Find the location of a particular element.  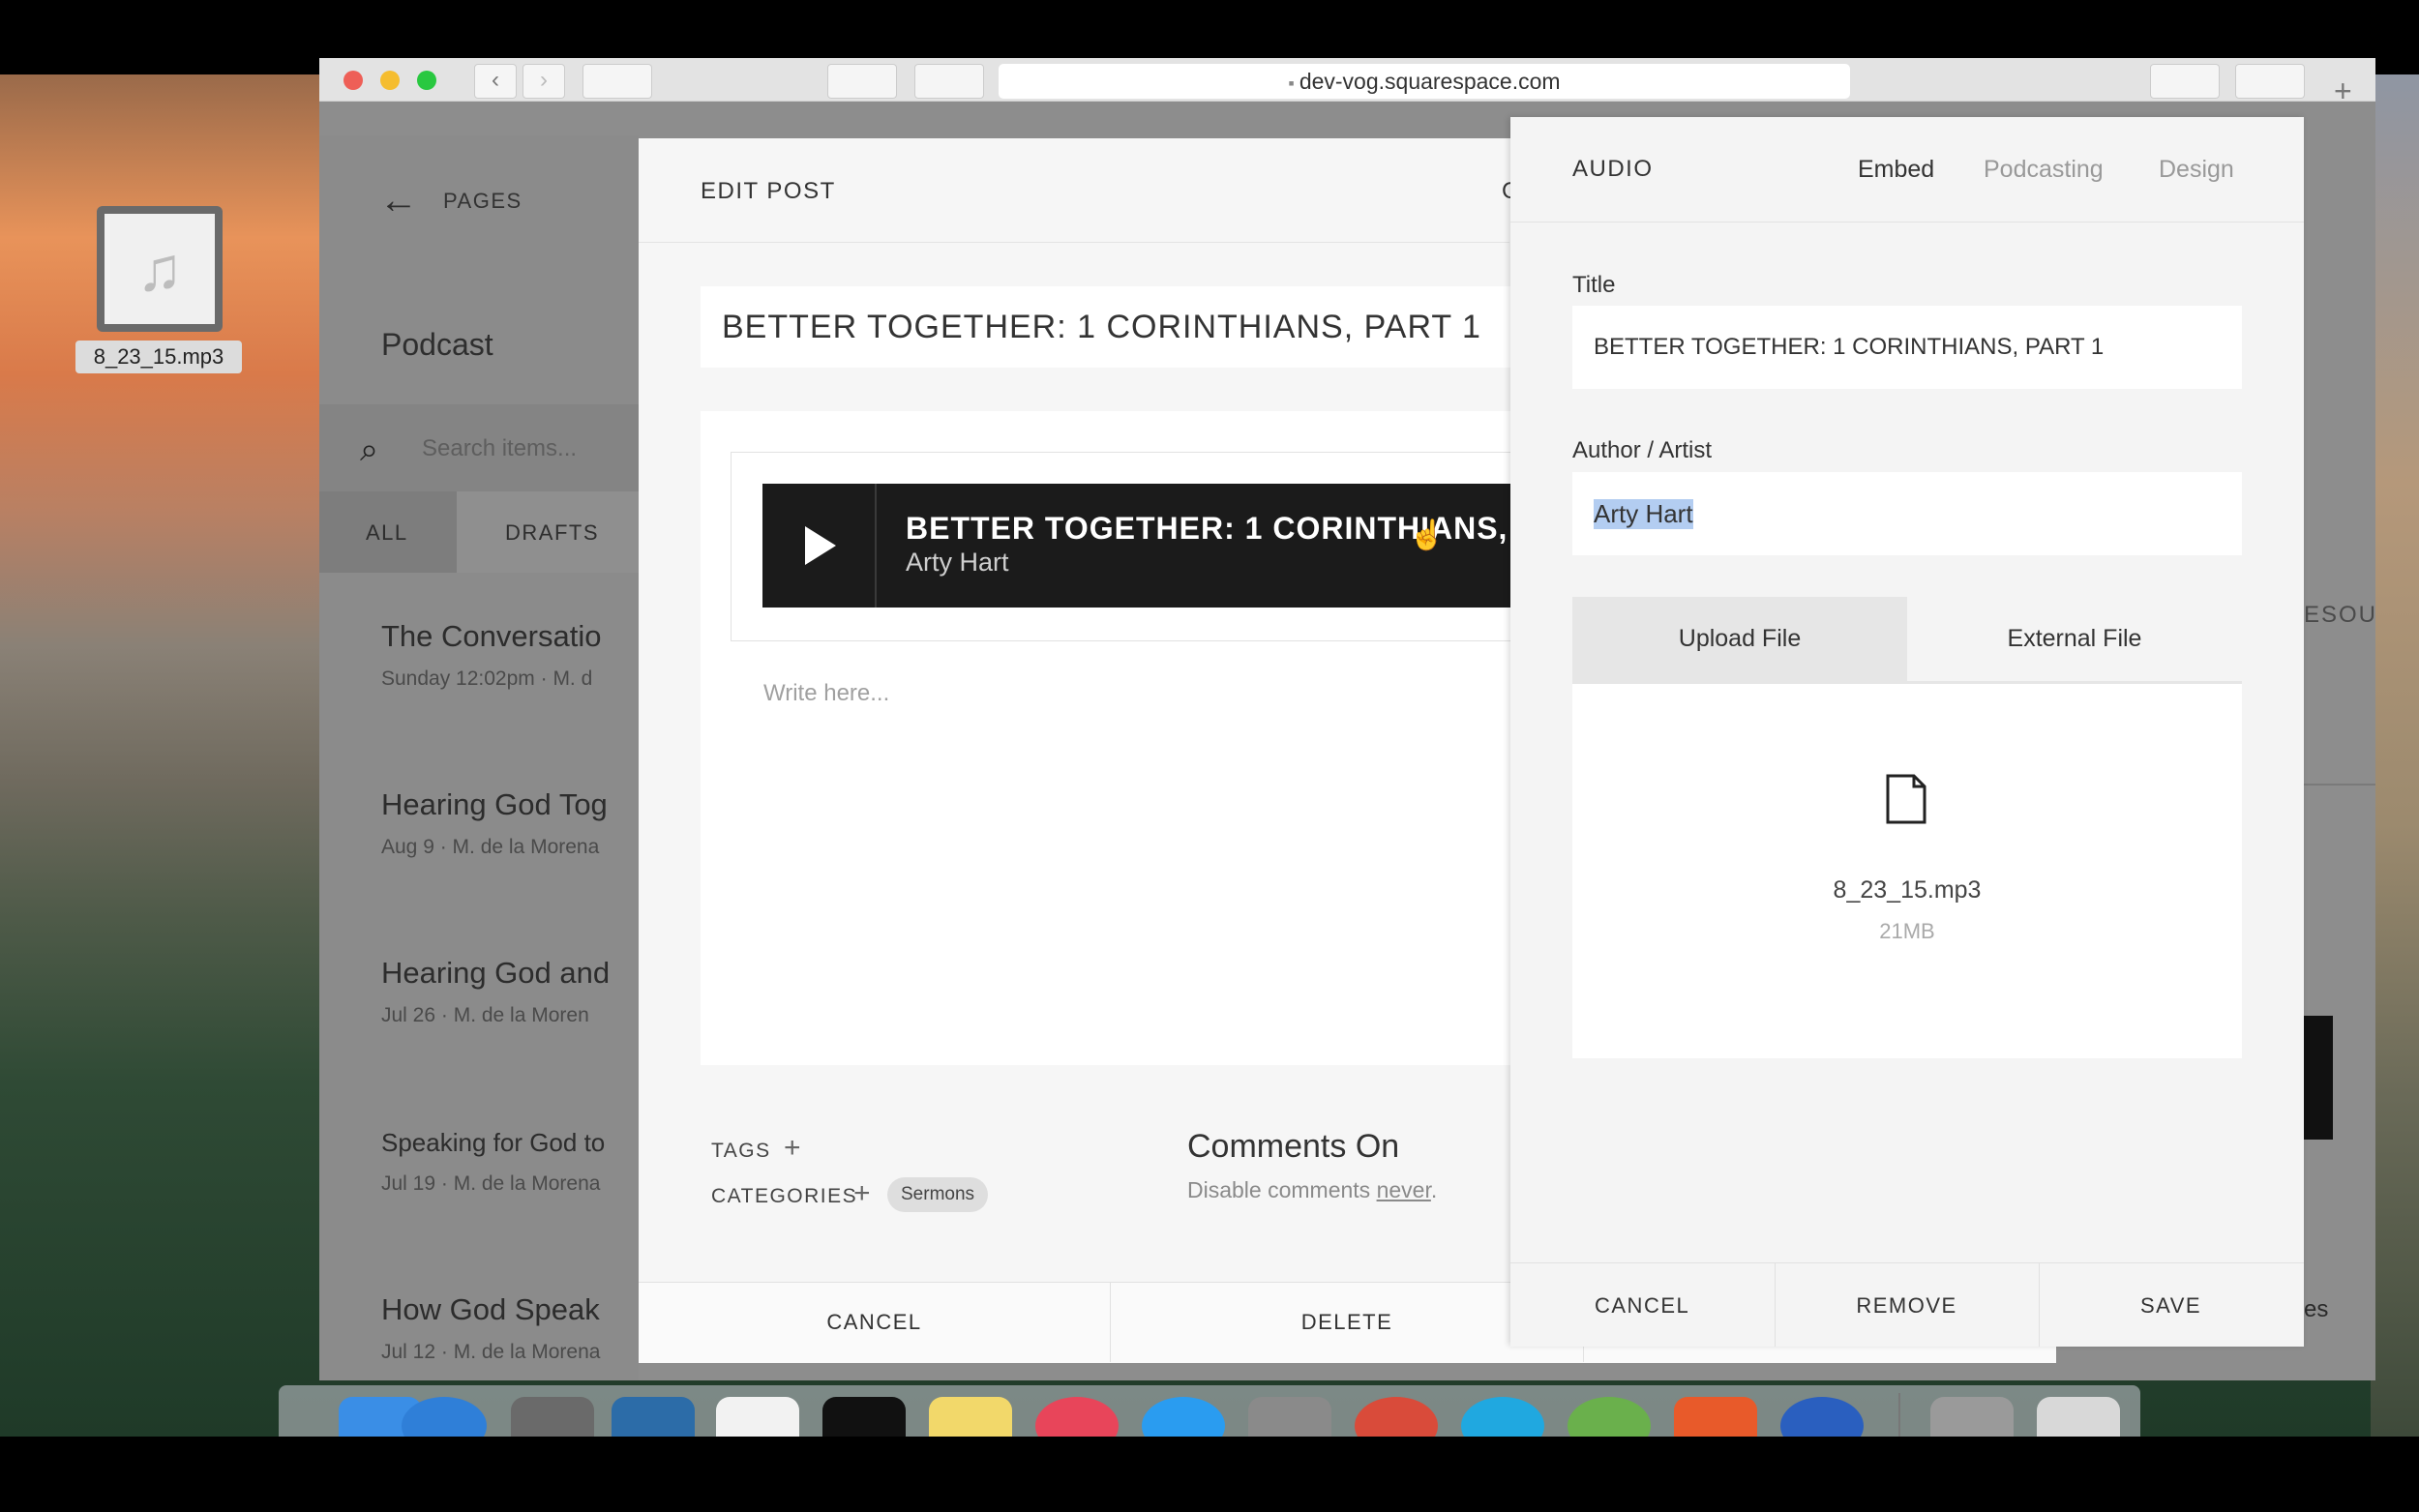

edit-post-title: EDIT POST is located at coordinates (769, 191).